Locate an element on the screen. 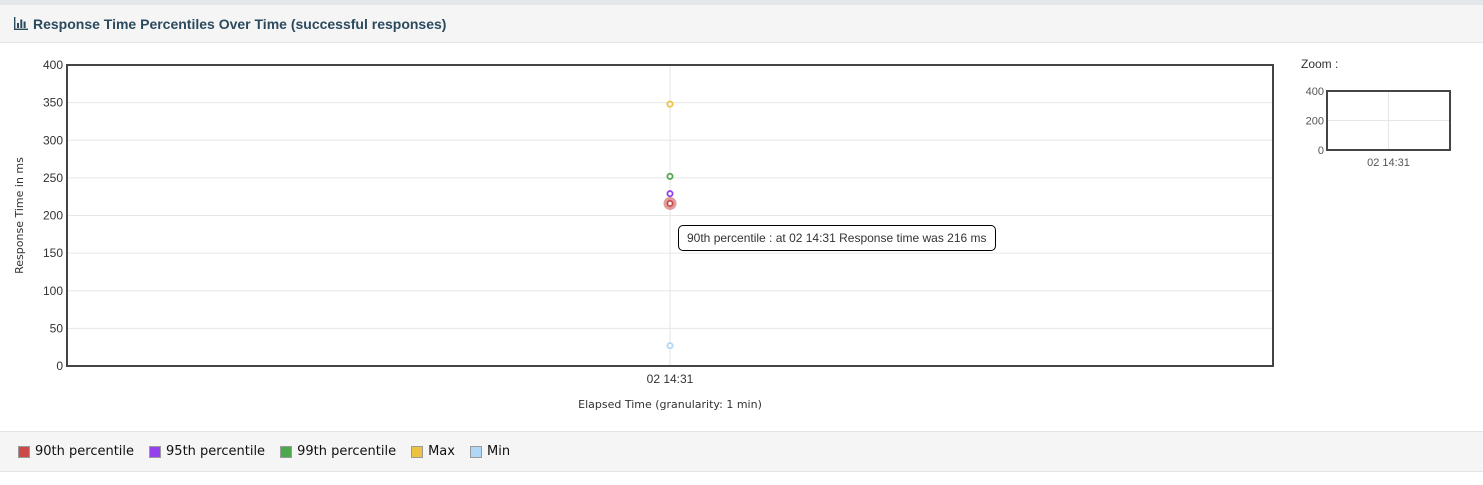 The height and width of the screenshot is (485, 1483). legend-label: Max is located at coordinates (441, 451).